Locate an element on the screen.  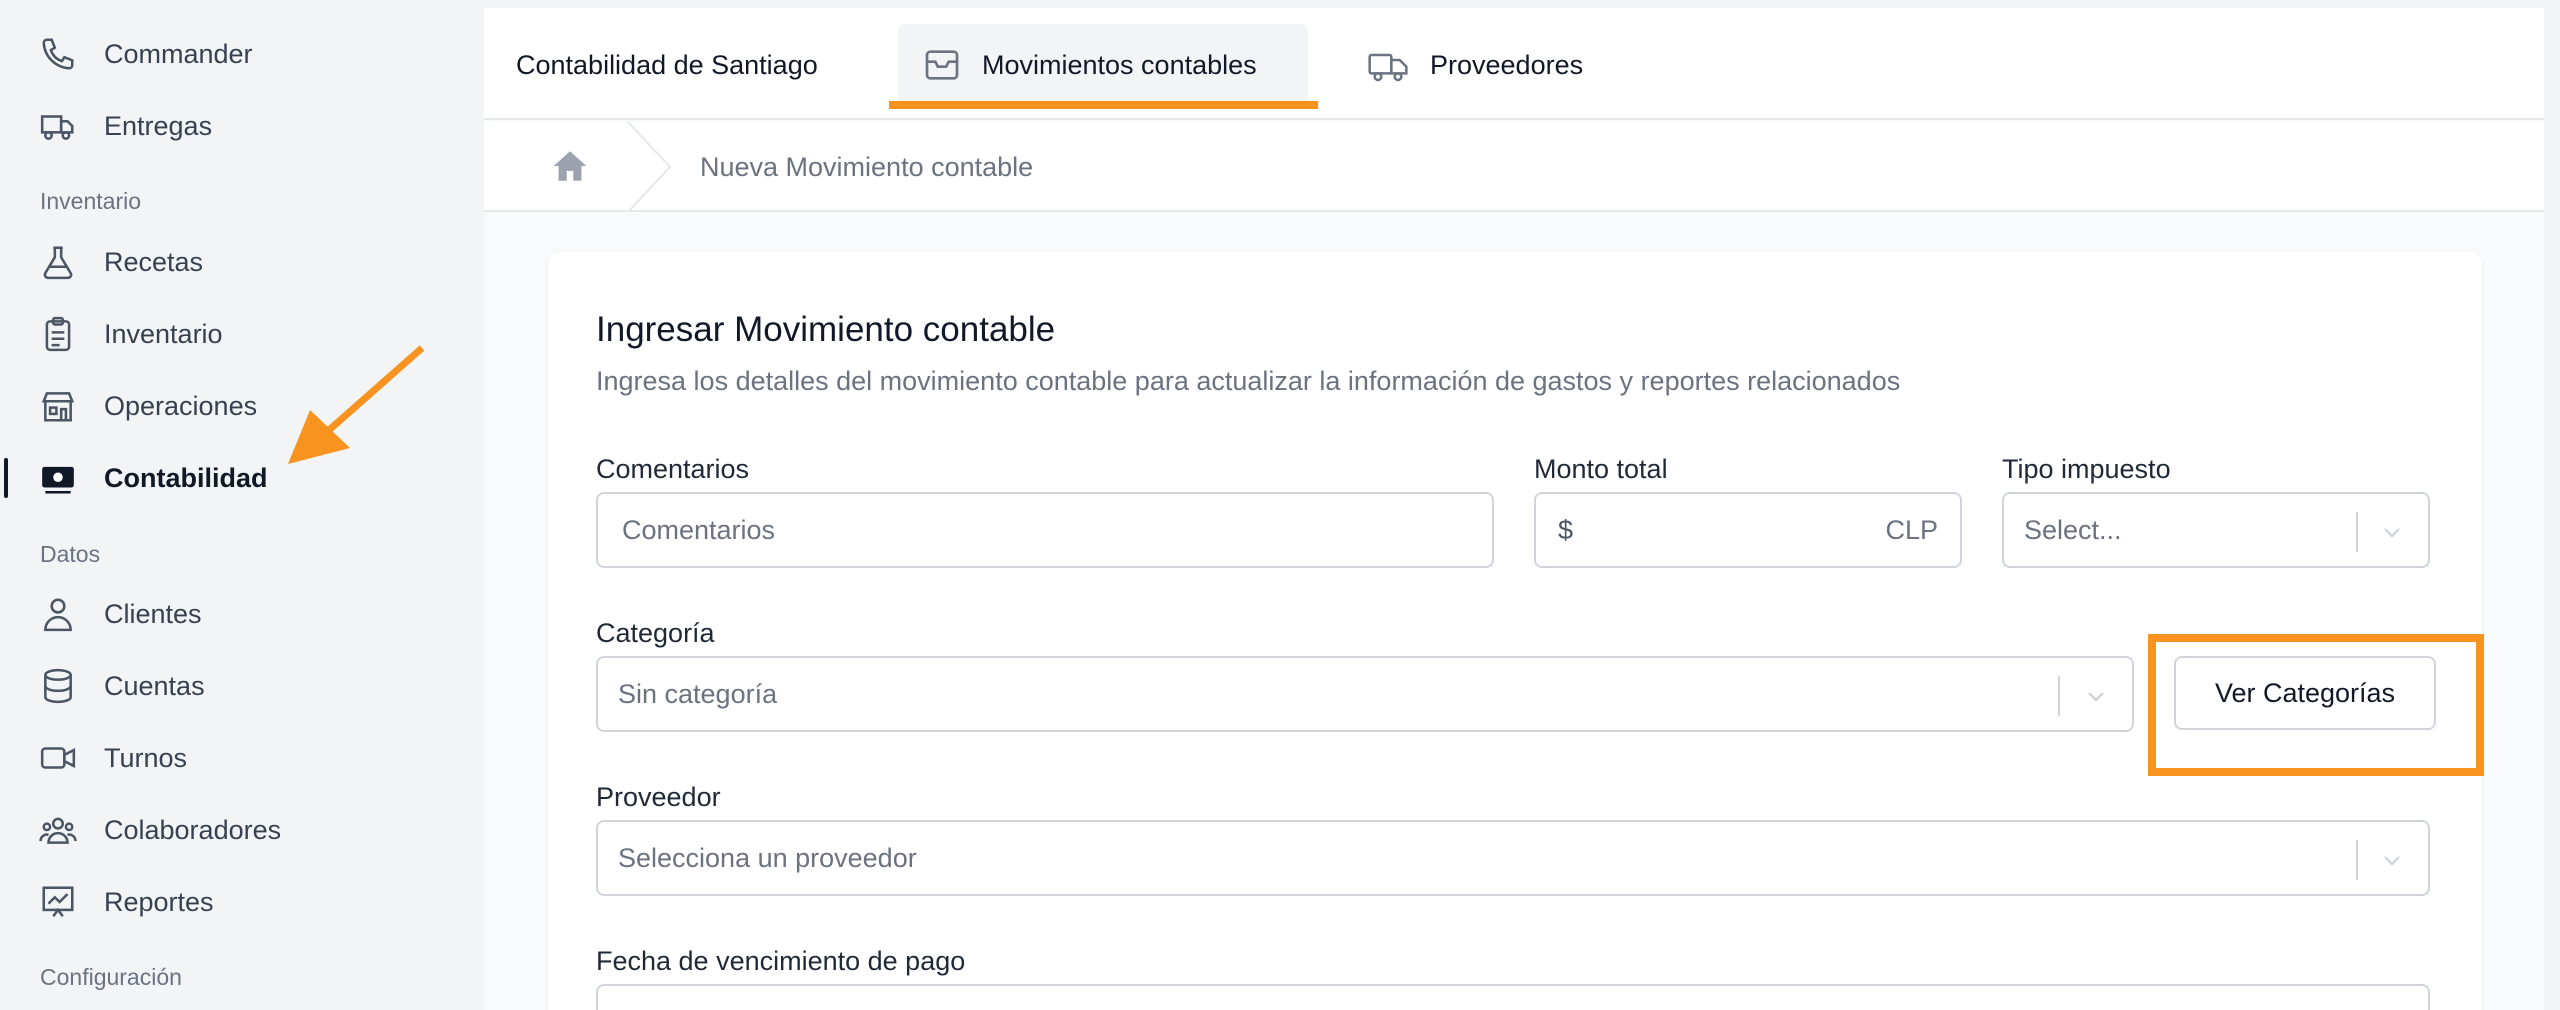
phone-icon is located at coordinates (58, 54).